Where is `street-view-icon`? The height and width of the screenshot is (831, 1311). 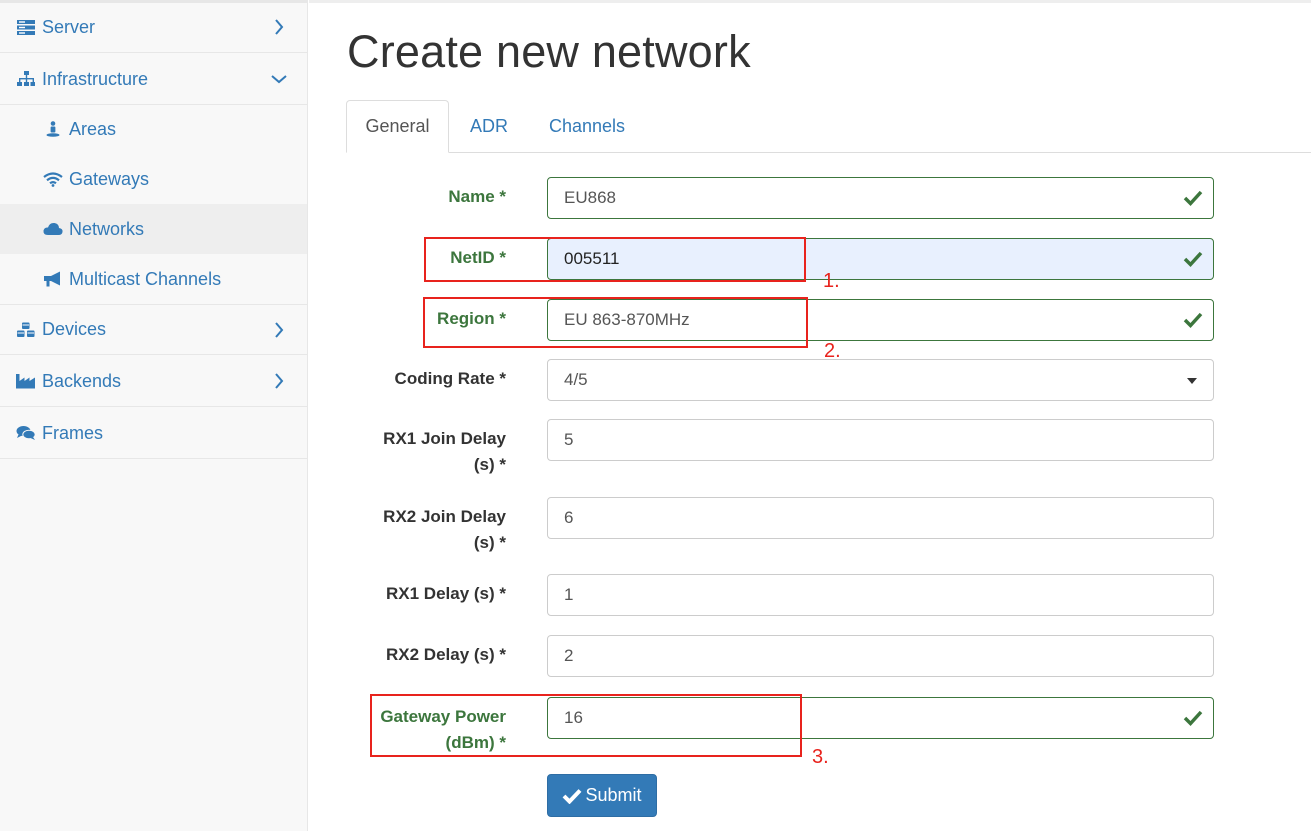 street-view-icon is located at coordinates (53, 129).